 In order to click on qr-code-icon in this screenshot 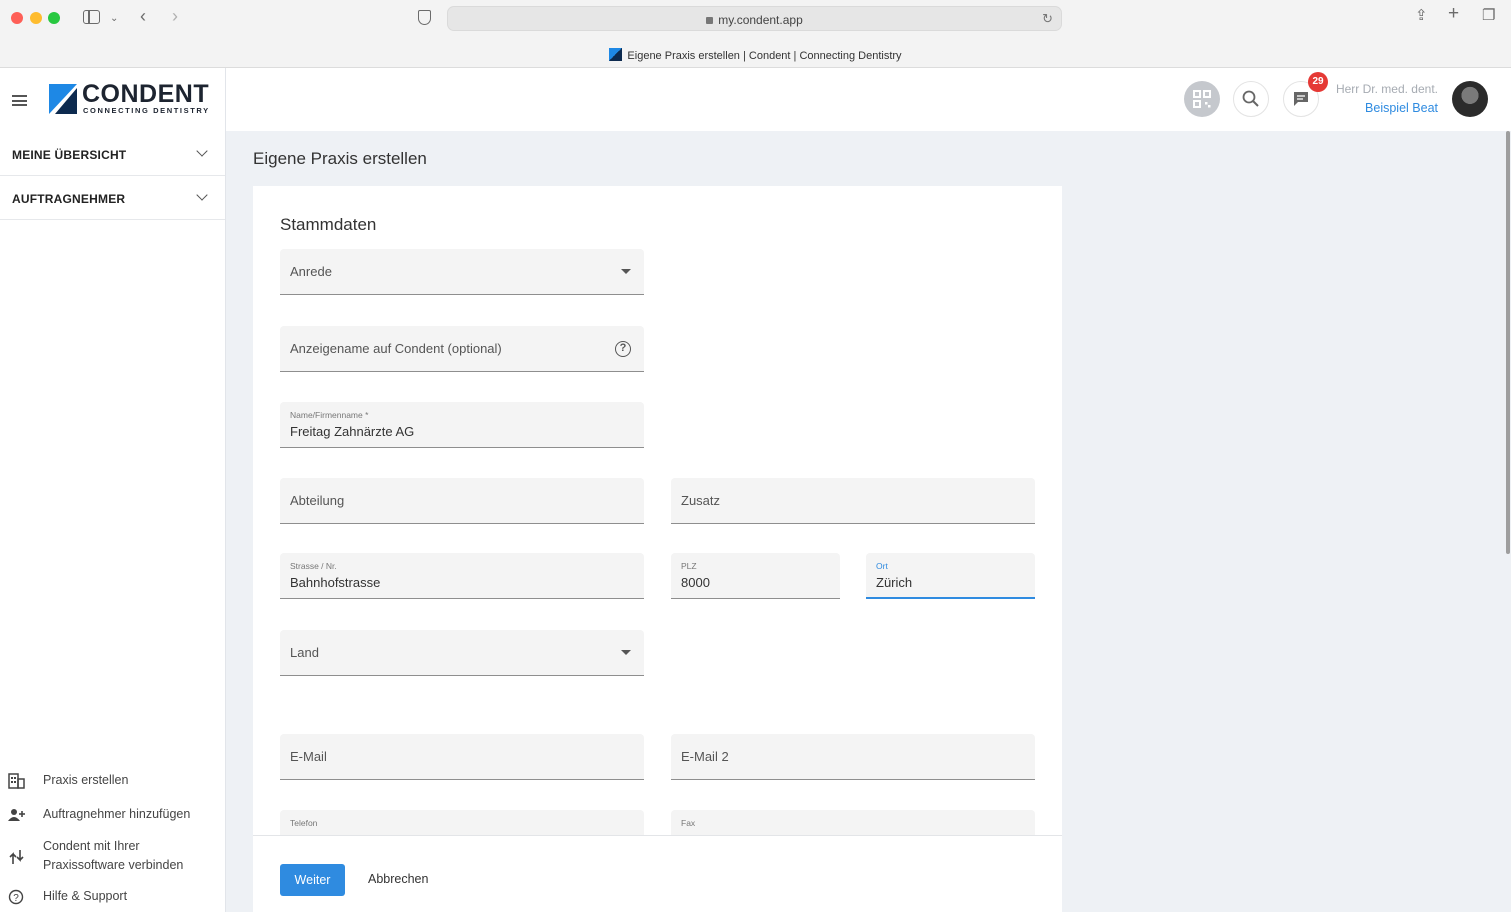, I will do `click(1202, 99)`.